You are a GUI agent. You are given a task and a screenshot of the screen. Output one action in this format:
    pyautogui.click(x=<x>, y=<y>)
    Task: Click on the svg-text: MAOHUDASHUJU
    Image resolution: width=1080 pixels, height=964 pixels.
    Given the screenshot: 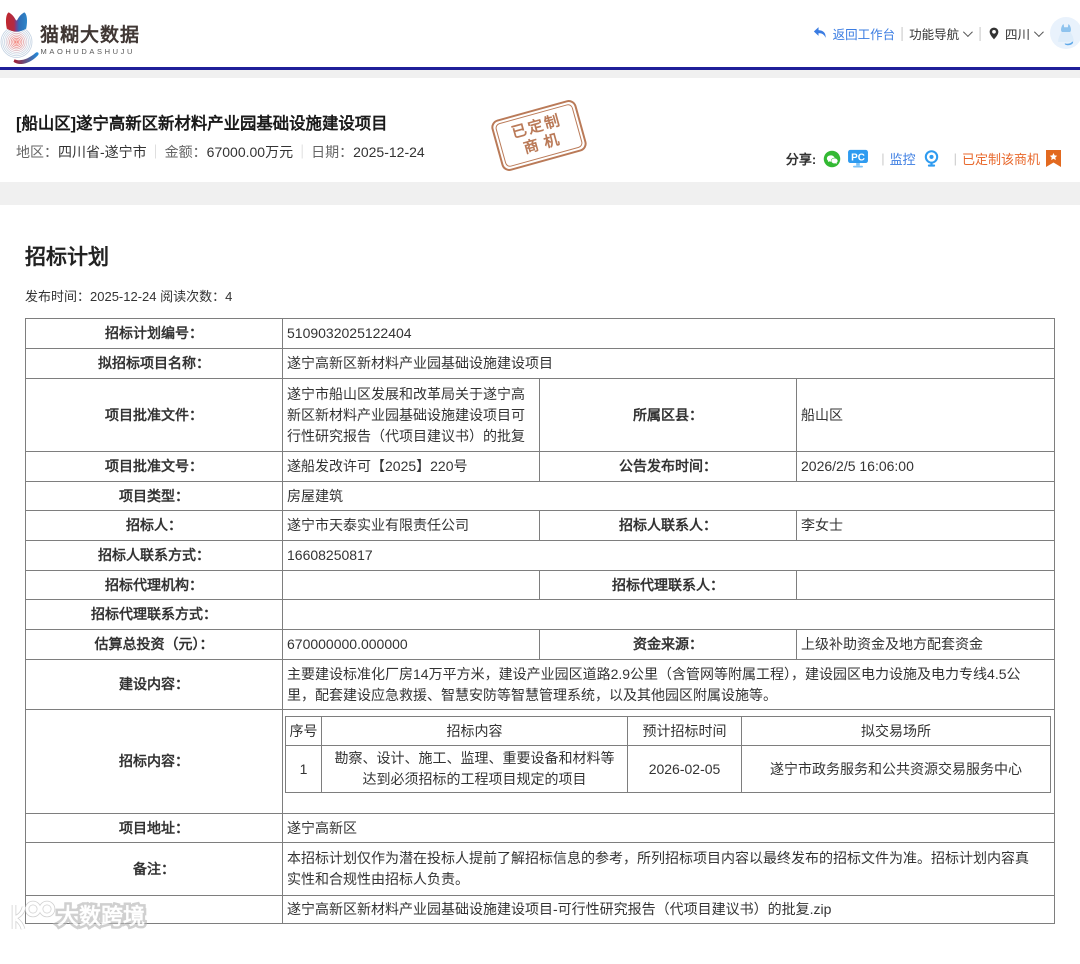 What is the action you would take?
    pyautogui.click(x=88, y=51)
    